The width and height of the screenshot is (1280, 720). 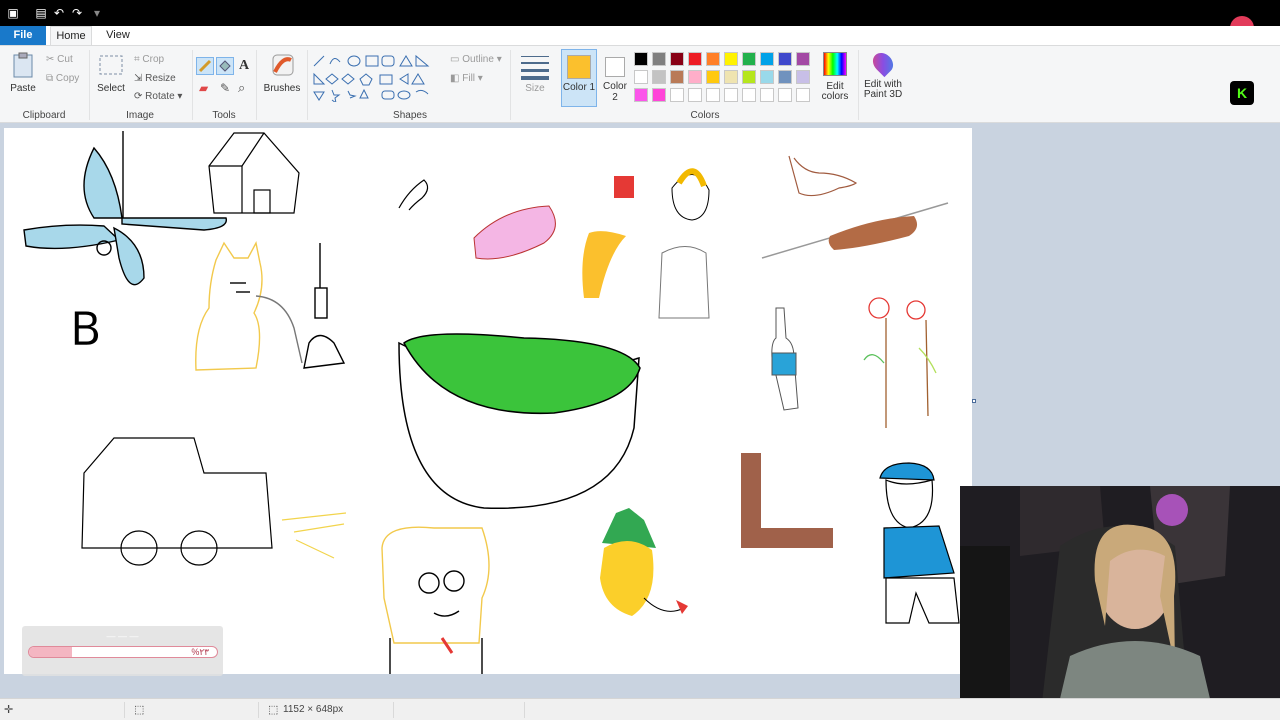 I want to click on colors-group-label: Colors, so click(x=705, y=115).